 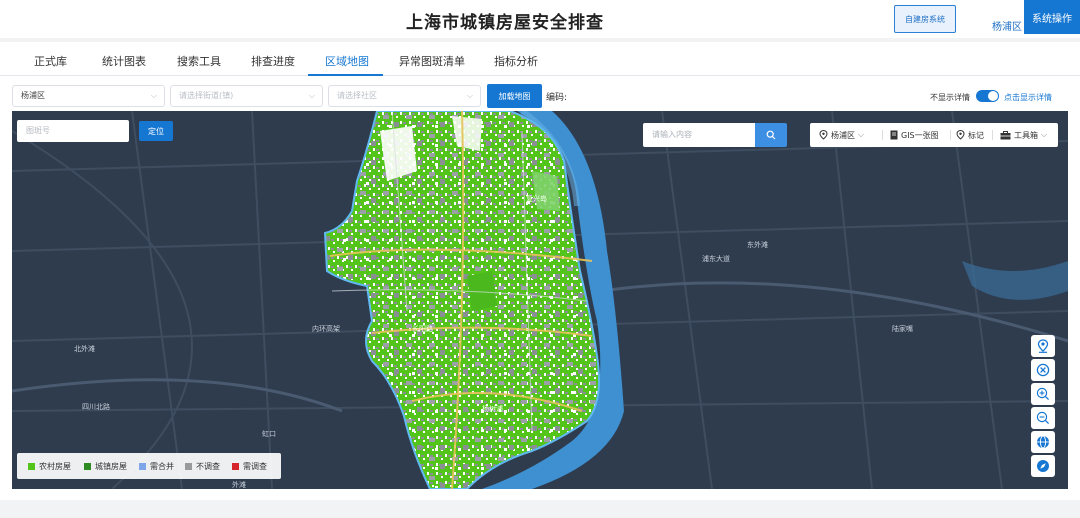 I want to click on community-select-placeholder: 请选择社区, so click(x=357, y=95).